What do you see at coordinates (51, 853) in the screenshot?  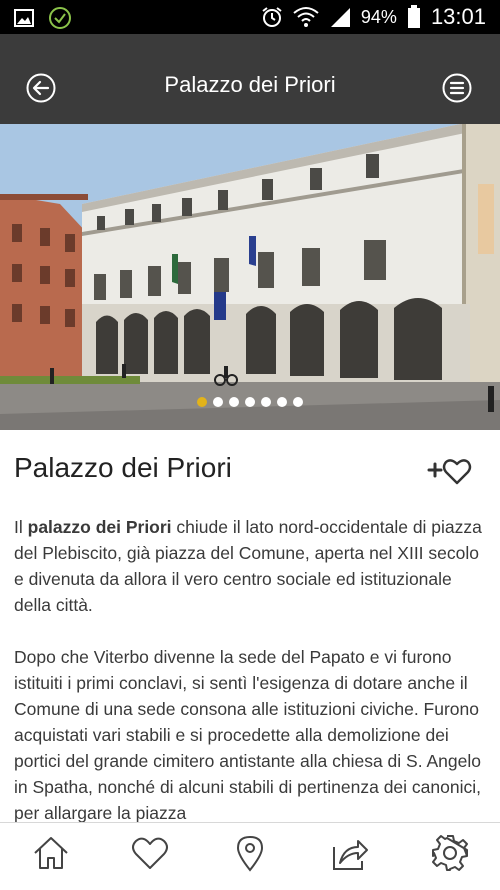 I see `home-icon` at bounding box center [51, 853].